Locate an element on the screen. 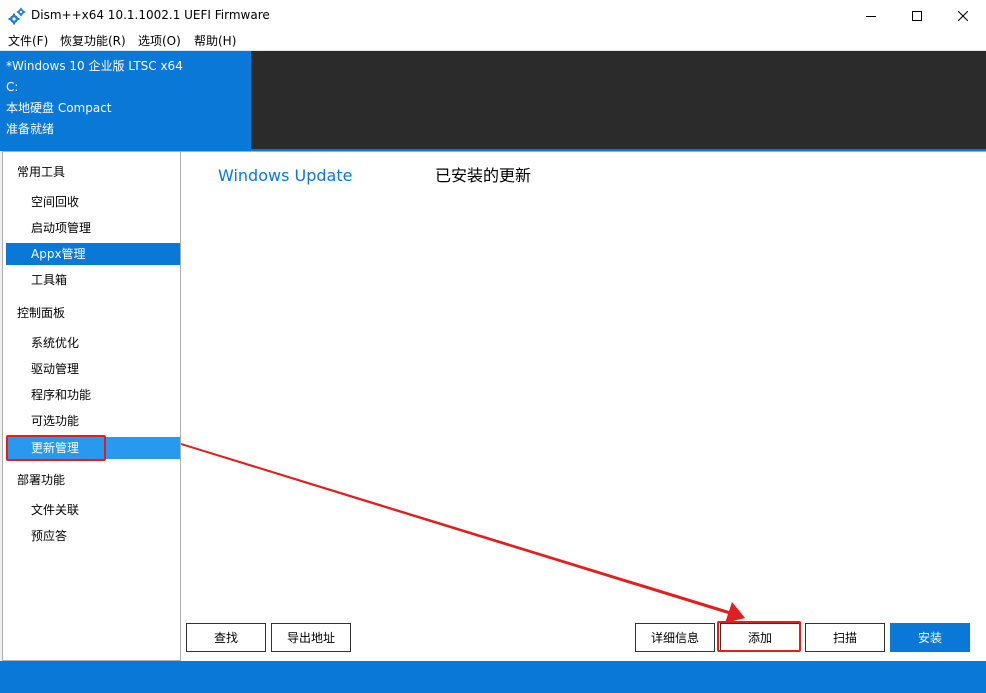 The width and height of the screenshot is (986, 693). details-button: 详细信息 is located at coordinates (675, 637).